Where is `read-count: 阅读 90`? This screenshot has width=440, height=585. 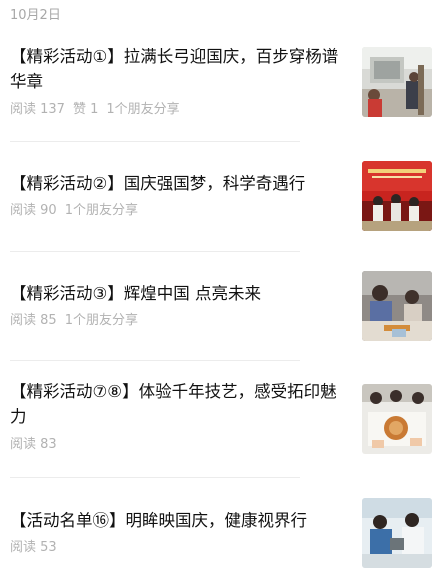
read-count: 阅读 90 is located at coordinates (33, 210).